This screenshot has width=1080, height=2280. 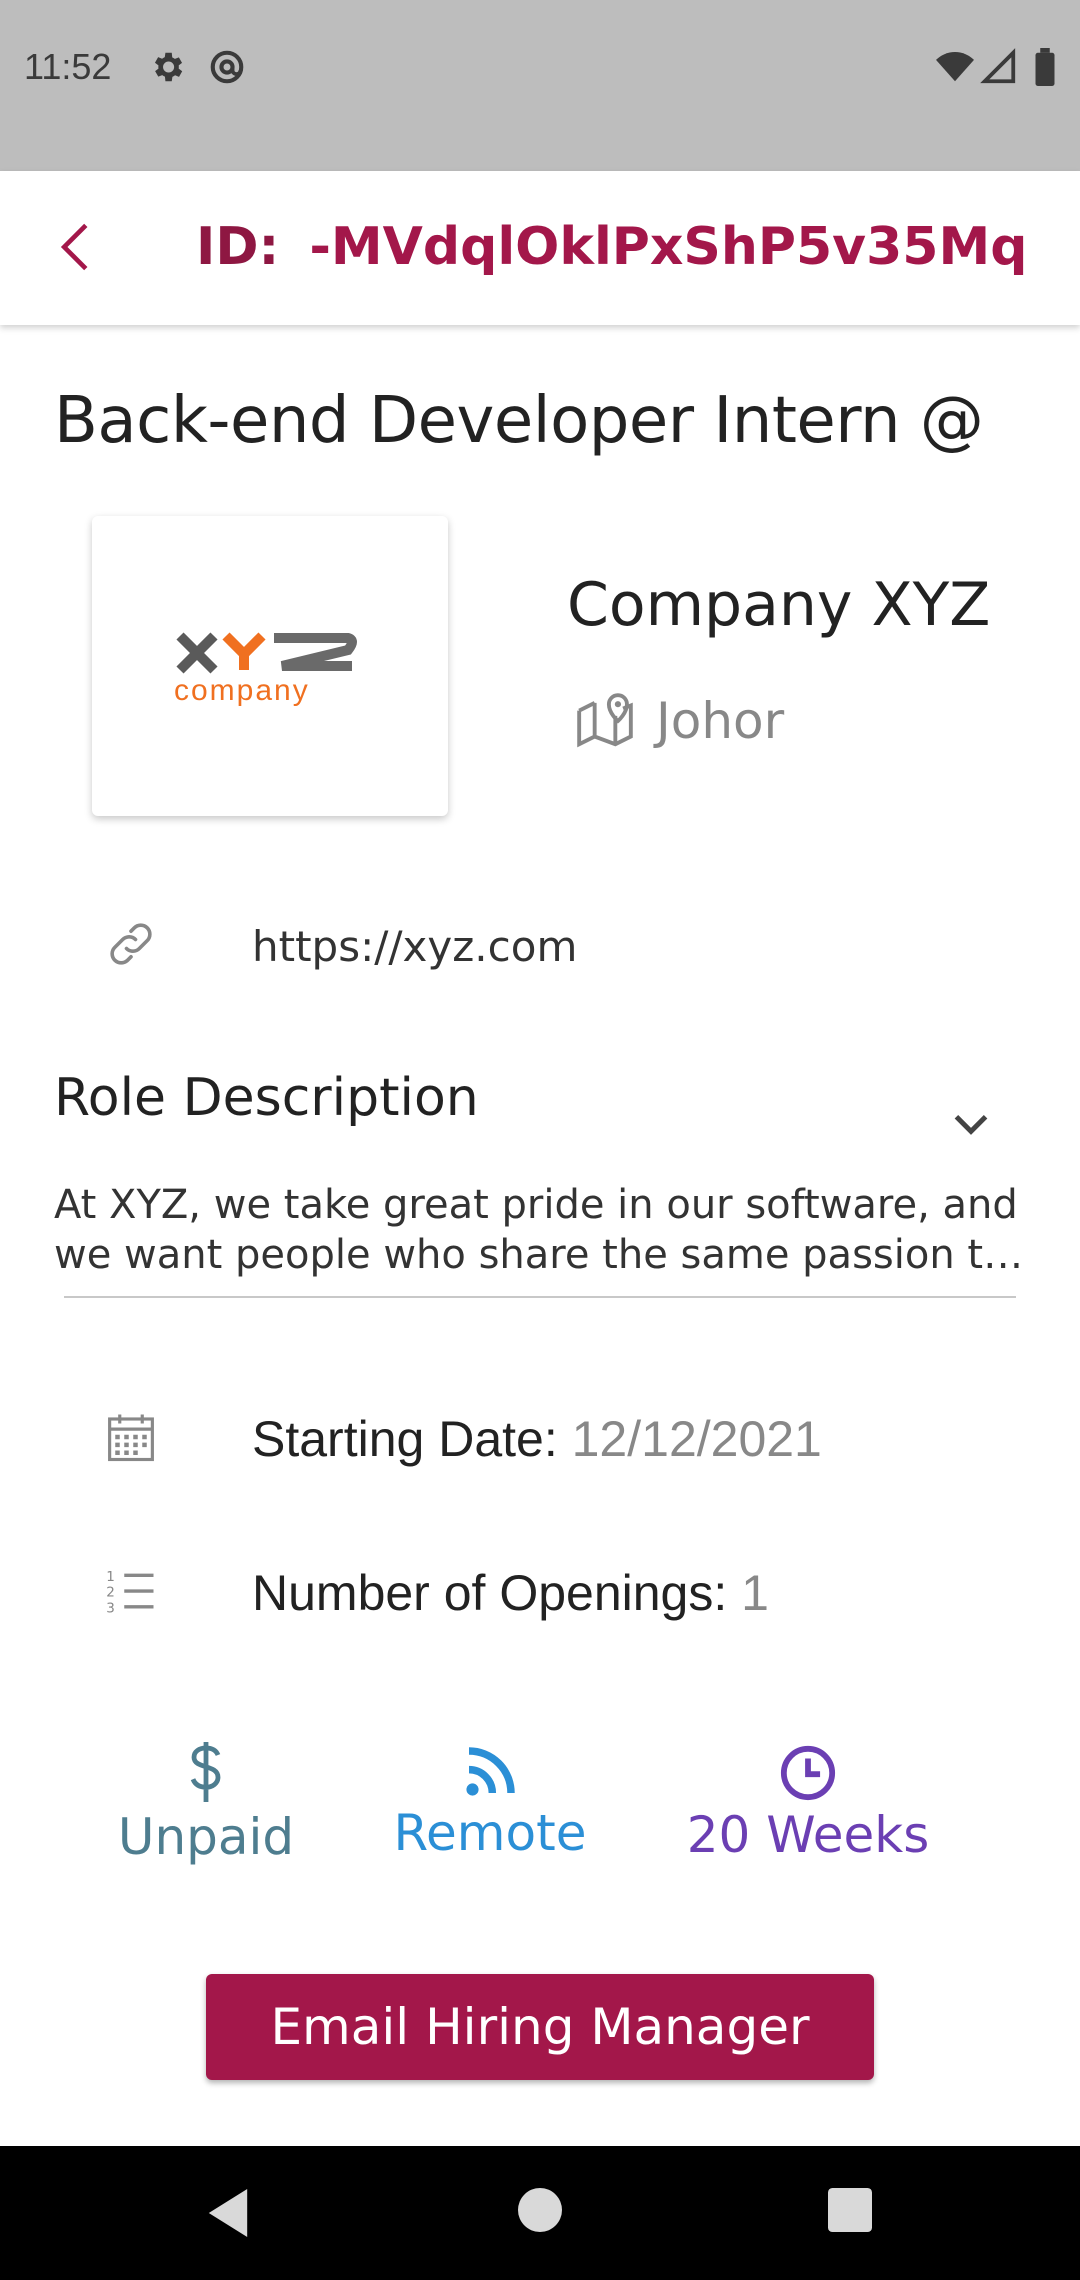 I want to click on svg-text: 1, so click(x=110, y=1577).